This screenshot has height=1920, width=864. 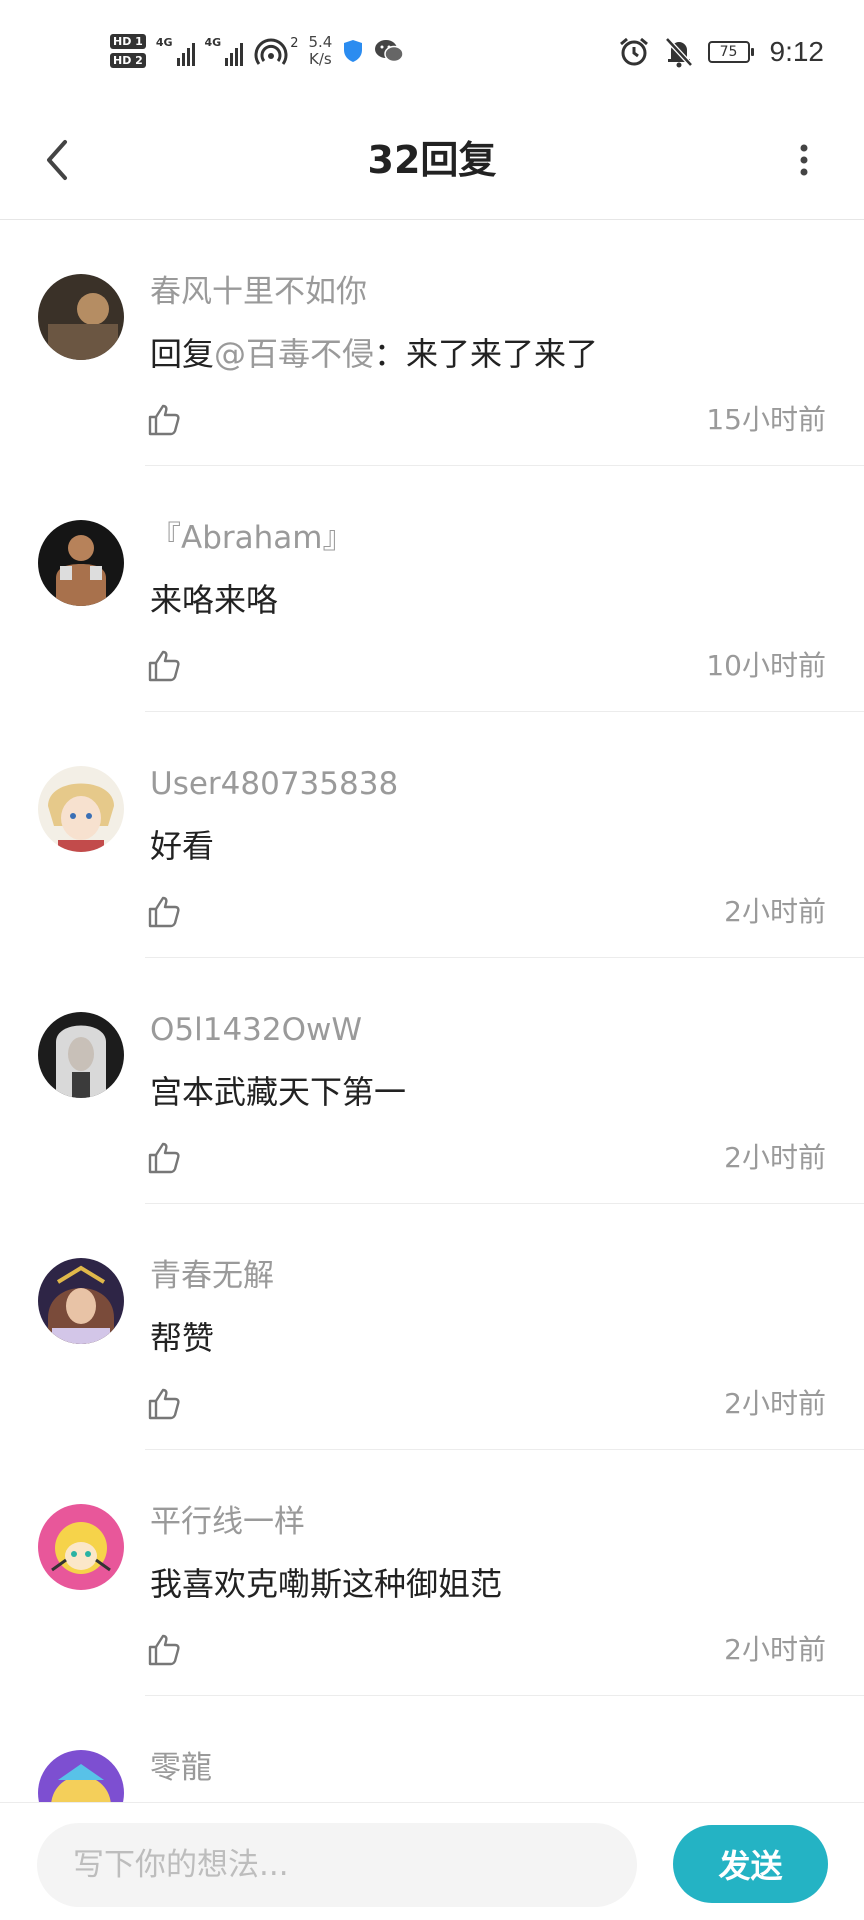 I want to click on hotspot-count: 2, so click(x=294, y=43).